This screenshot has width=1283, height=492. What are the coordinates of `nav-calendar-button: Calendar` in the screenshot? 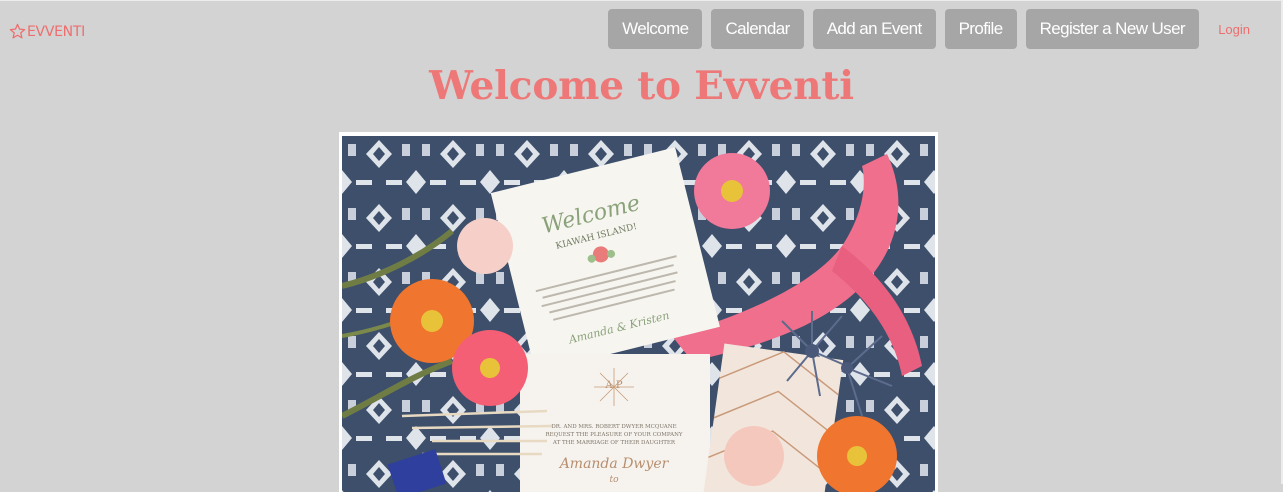 It's located at (757, 29).